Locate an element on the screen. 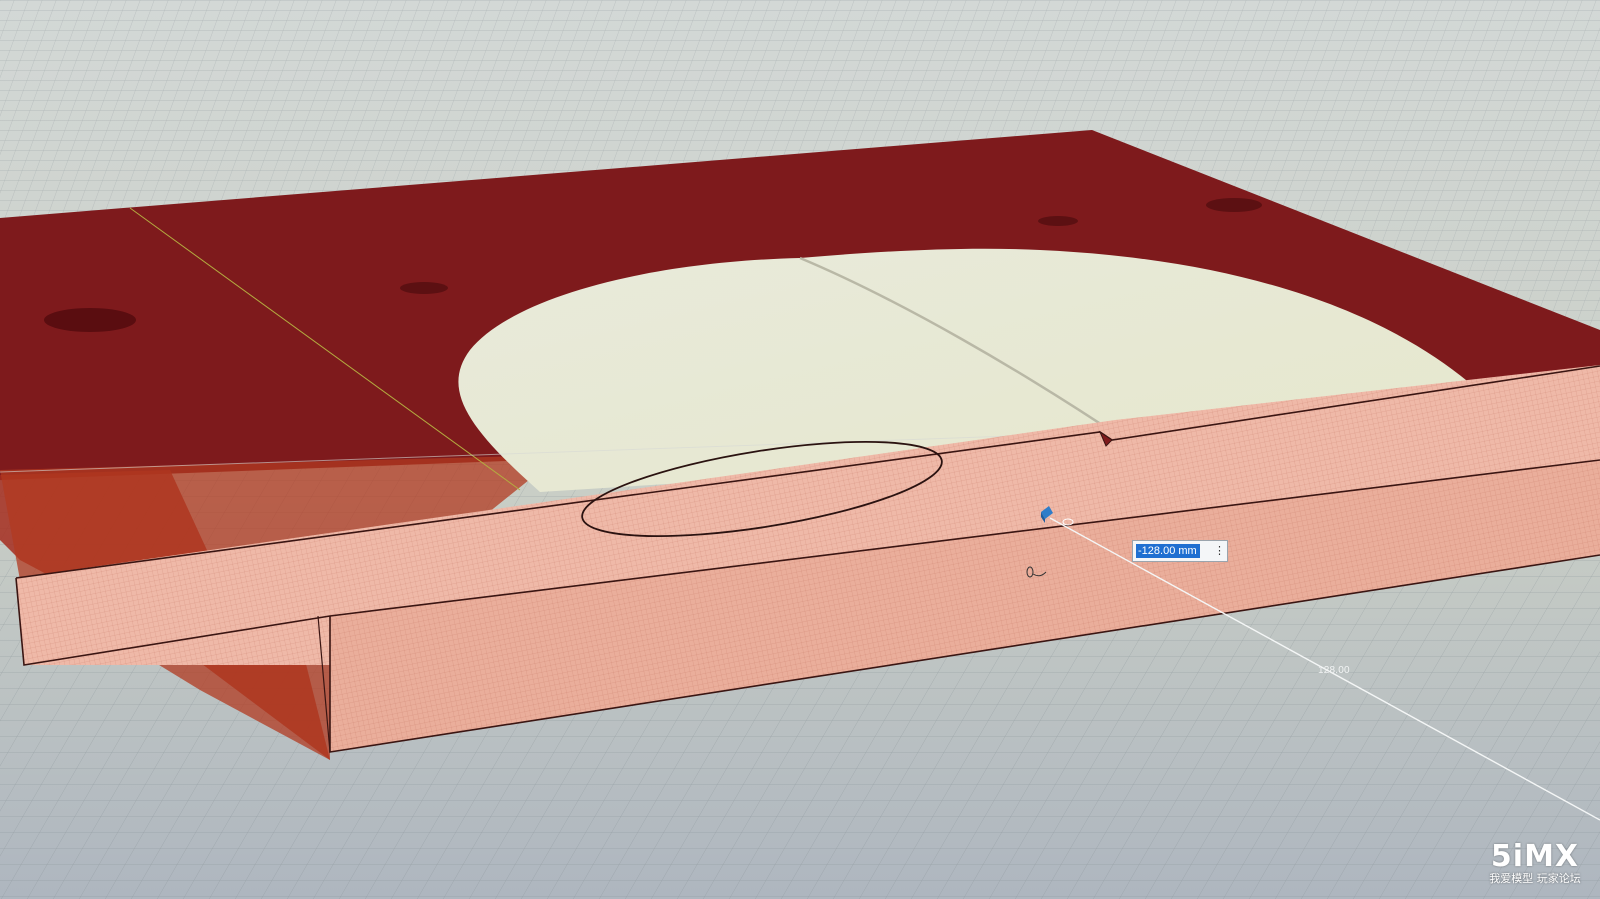  dimension-input is located at coordinates (1168, 551).